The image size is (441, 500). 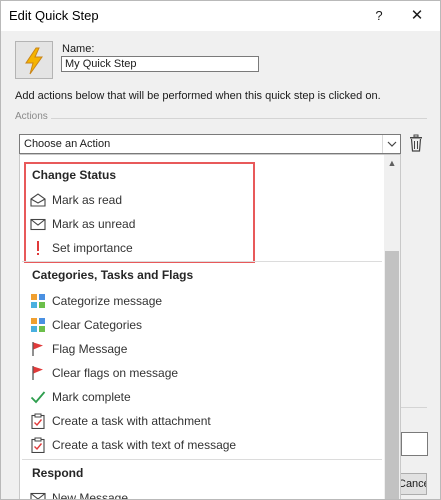 What do you see at coordinates (38, 301) in the screenshot?
I see `categorize-icon` at bounding box center [38, 301].